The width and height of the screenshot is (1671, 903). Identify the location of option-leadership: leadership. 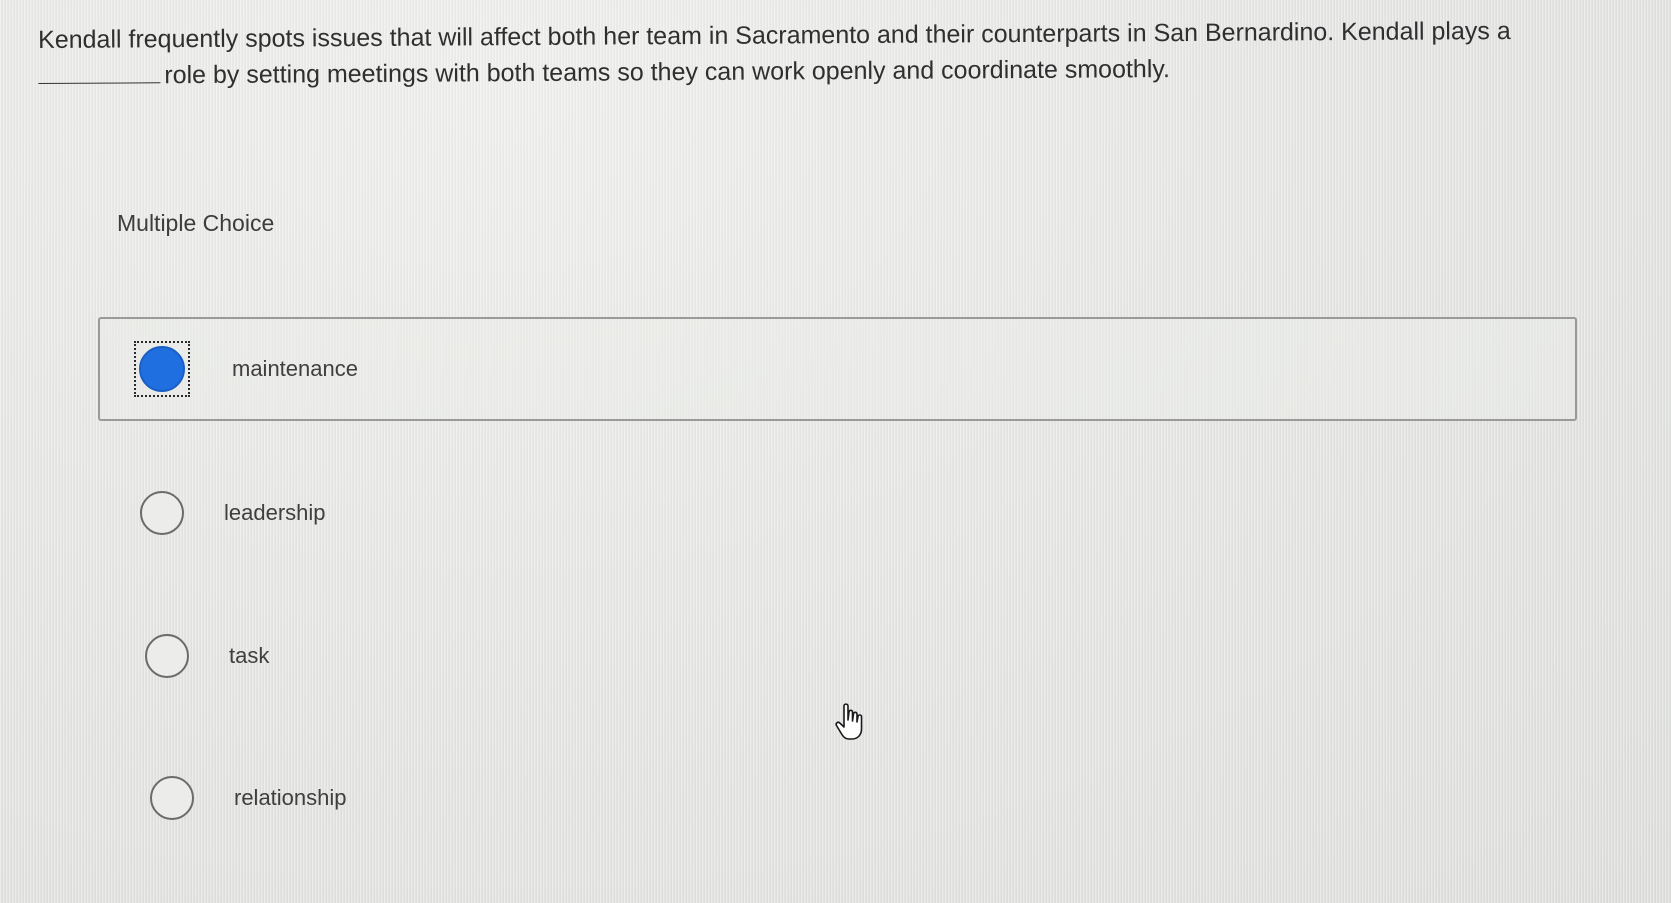
(233, 513).